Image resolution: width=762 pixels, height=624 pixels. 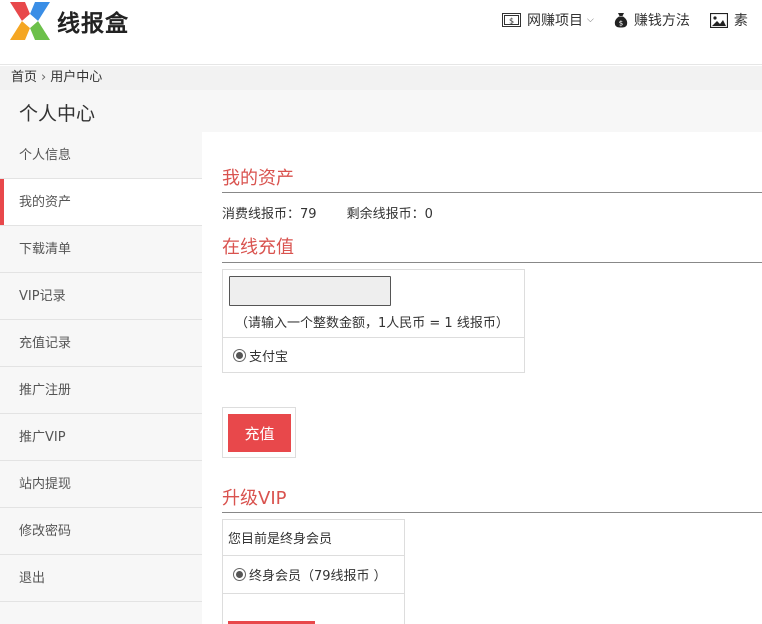 I want to click on page-title: 个人中心, so click(x=57, y=114).